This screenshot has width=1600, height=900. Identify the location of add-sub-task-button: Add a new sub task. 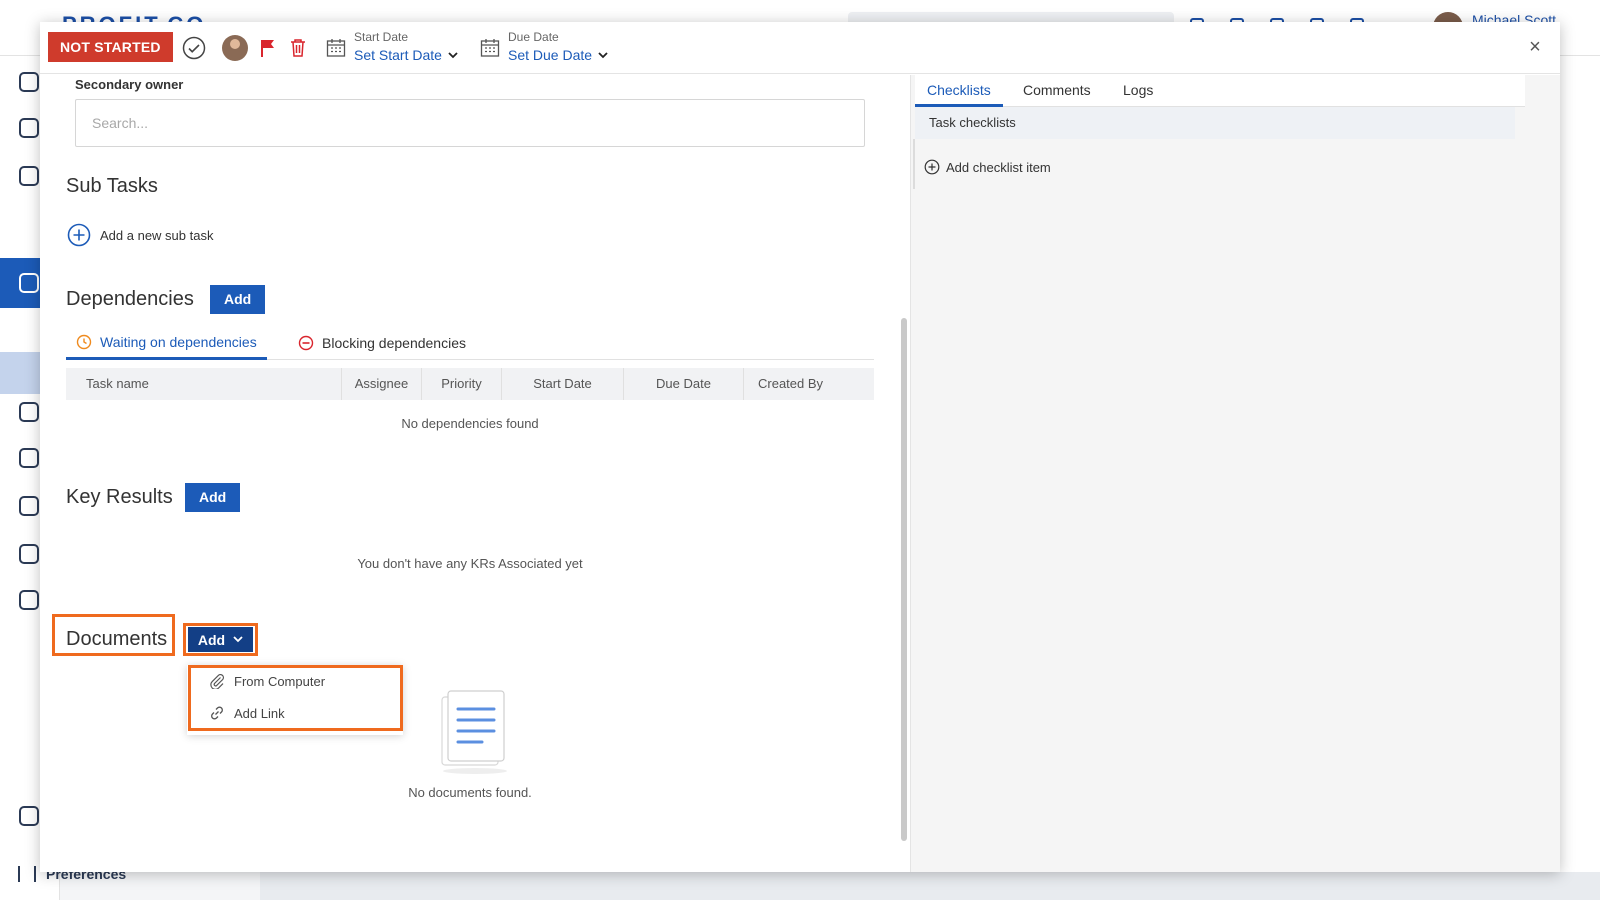
(140, 235).